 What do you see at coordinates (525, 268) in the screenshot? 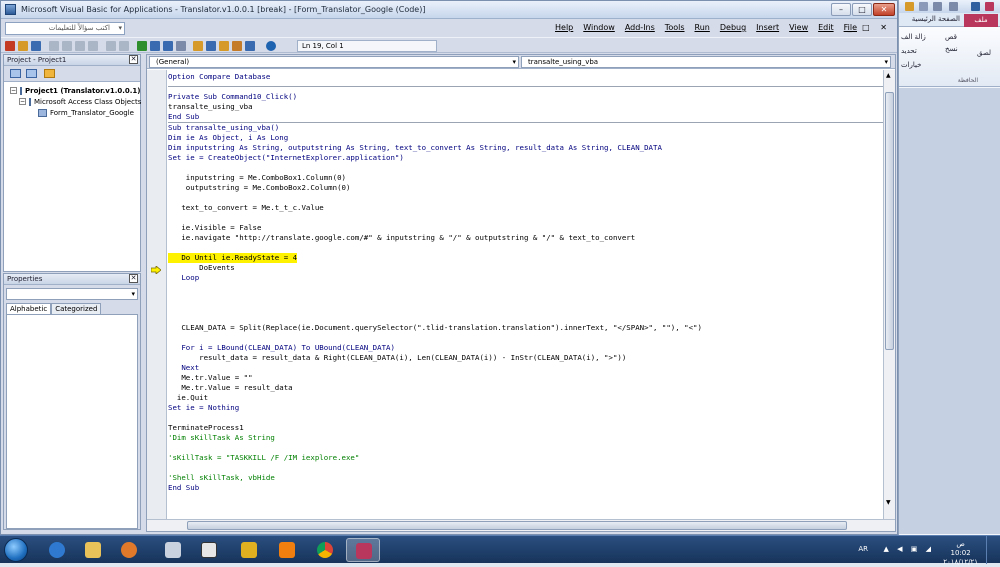
I see `code-line: DoEvents` at bounding box center [525, 268].